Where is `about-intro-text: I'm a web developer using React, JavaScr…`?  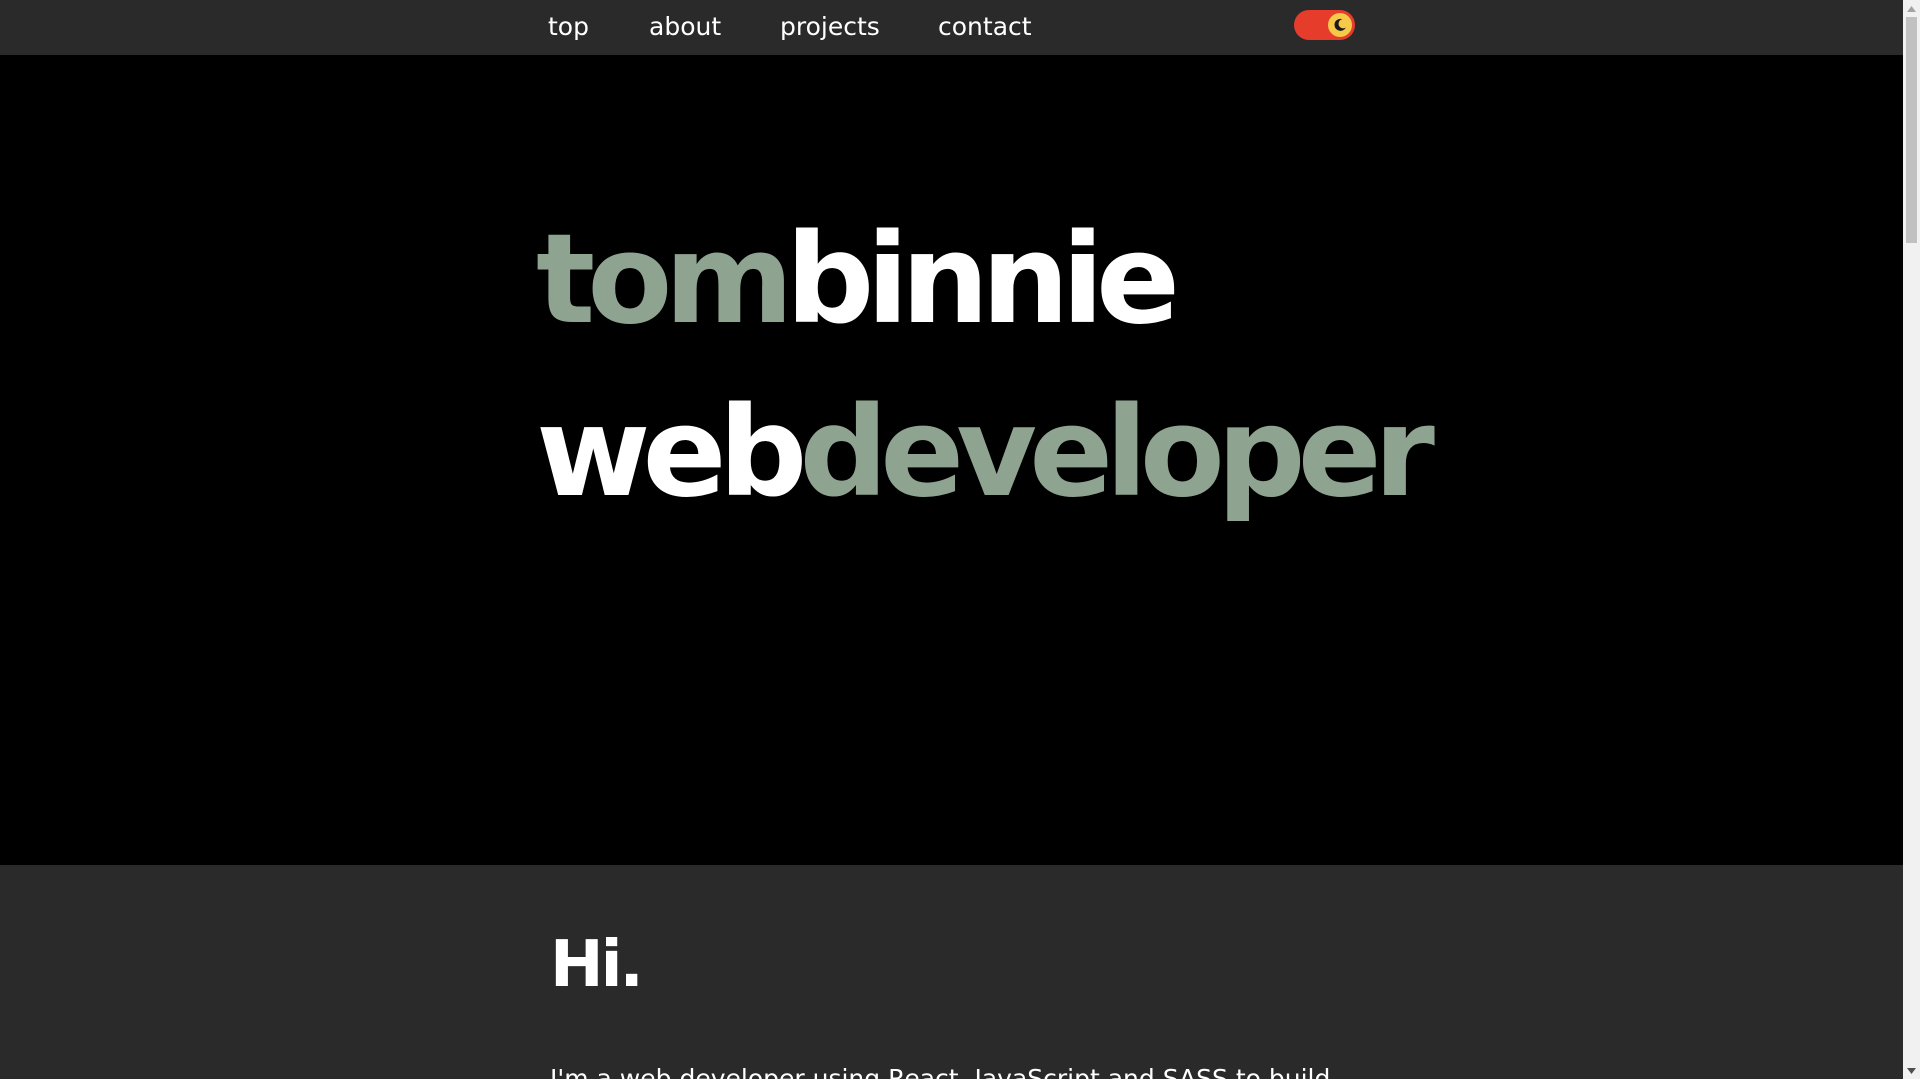 about-intro-text: I'm a web developer using React, JavaScr… is located at coordinates (940, 1071).